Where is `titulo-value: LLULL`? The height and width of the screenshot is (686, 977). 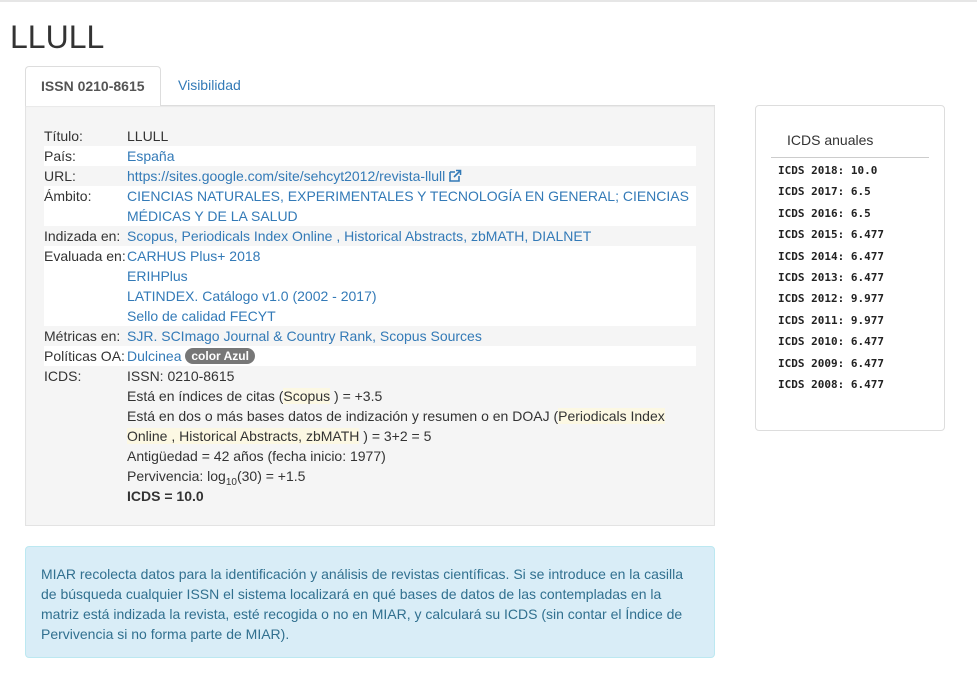 titulo-value: LLULL is located at coordinates (148, 136).